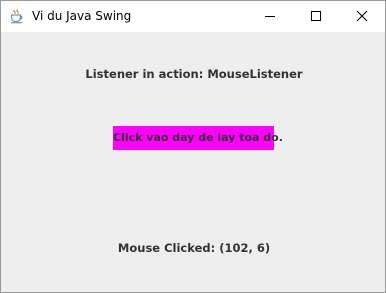 The image size is (386, 293). I want to click on maximize-icon, so click(316, 16).